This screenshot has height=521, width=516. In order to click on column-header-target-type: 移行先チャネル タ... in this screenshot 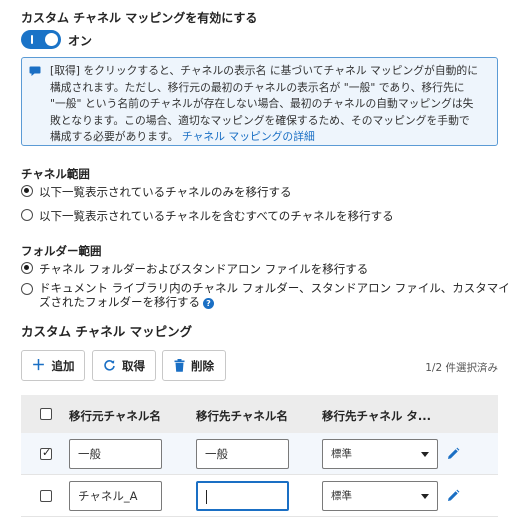, I will do `click(376, 416)`.